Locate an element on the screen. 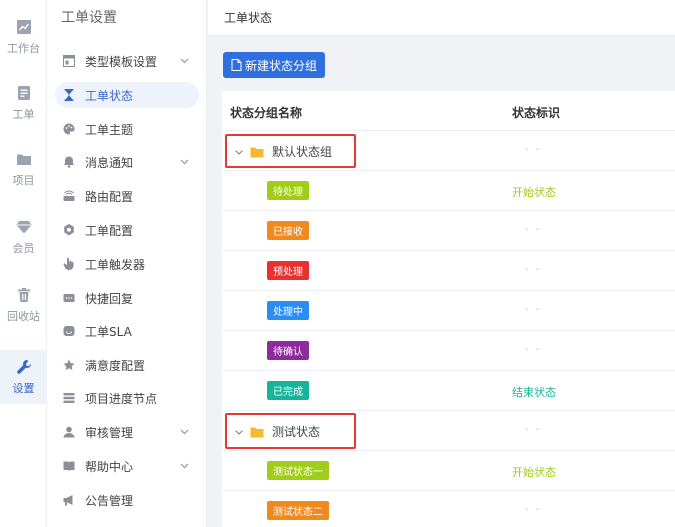  menu-item-label: 快捷回复 is located at coordinates (109, 298).